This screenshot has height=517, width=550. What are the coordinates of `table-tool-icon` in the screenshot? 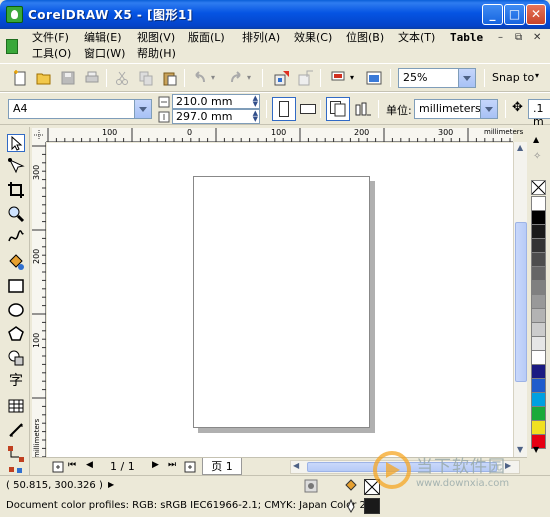 It's located at (16, 406).